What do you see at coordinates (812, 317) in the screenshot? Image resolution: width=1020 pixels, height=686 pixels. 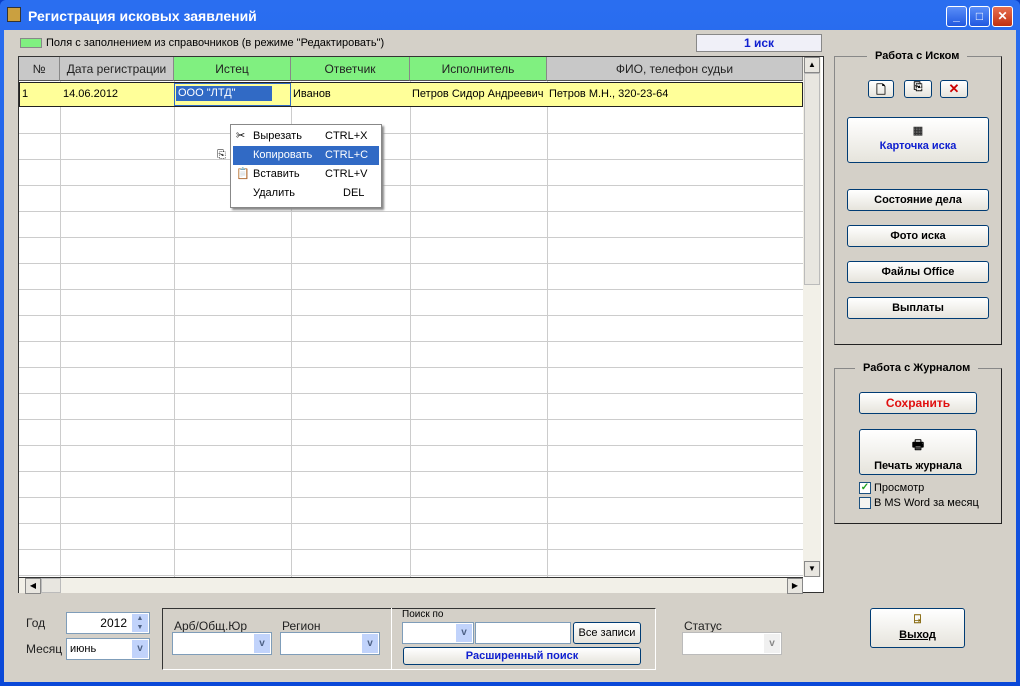 I see `vertical-scrollbar: ▲ ▼` at bounding box center [812, 317].